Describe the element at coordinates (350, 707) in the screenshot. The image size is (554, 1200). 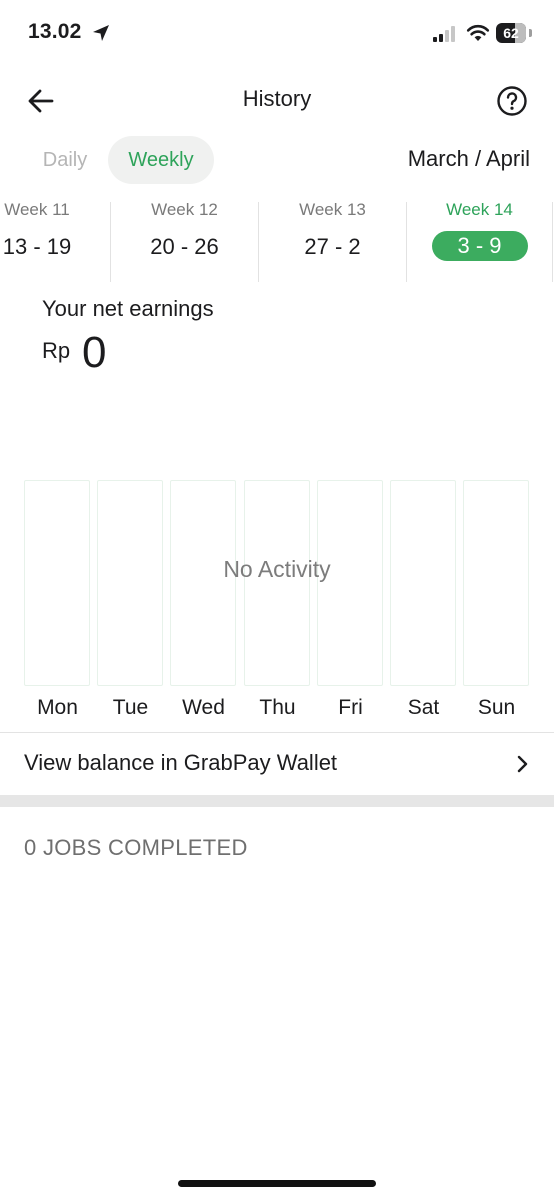
I see `day-label-fri: Fri` at that location.